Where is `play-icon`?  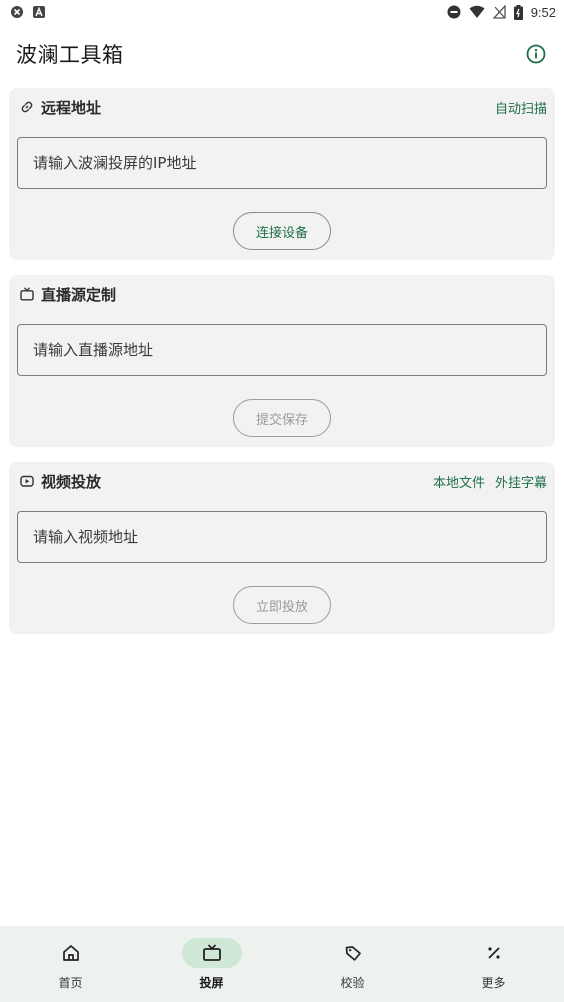 play-icon is located at coordinates (27, 481).